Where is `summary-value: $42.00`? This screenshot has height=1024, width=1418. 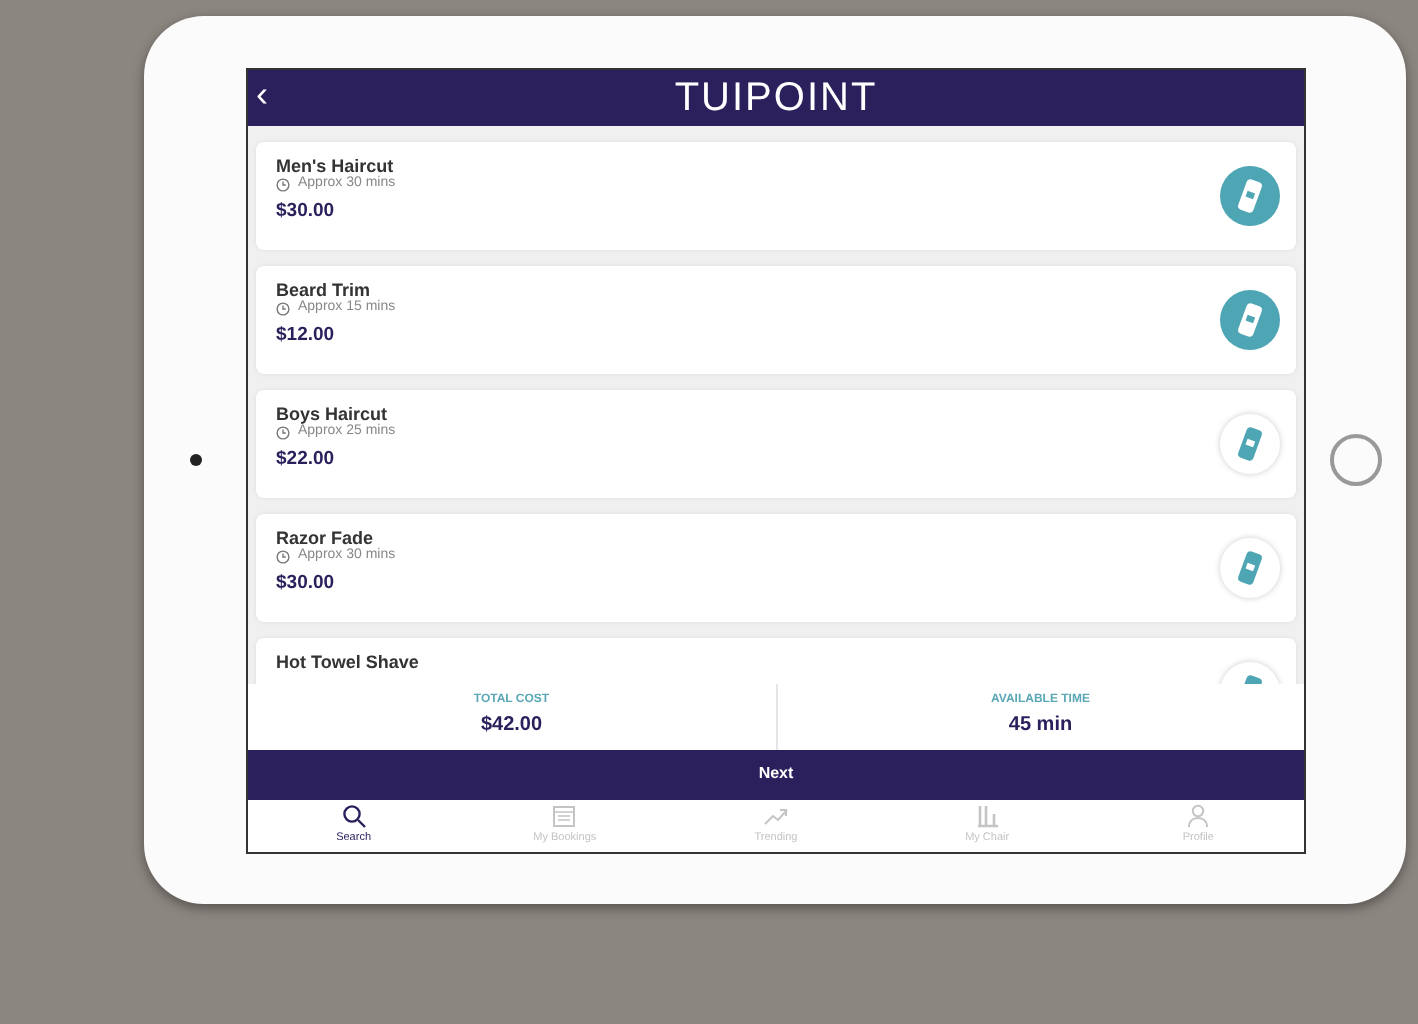
summary-value: $42.00 is located at coordinates (511, 725).